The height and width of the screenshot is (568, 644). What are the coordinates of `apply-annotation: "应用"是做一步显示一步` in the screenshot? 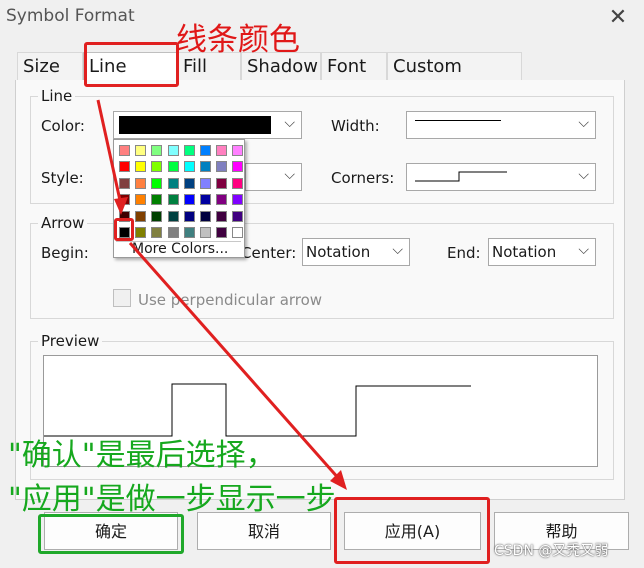 It's located at (172, 499).